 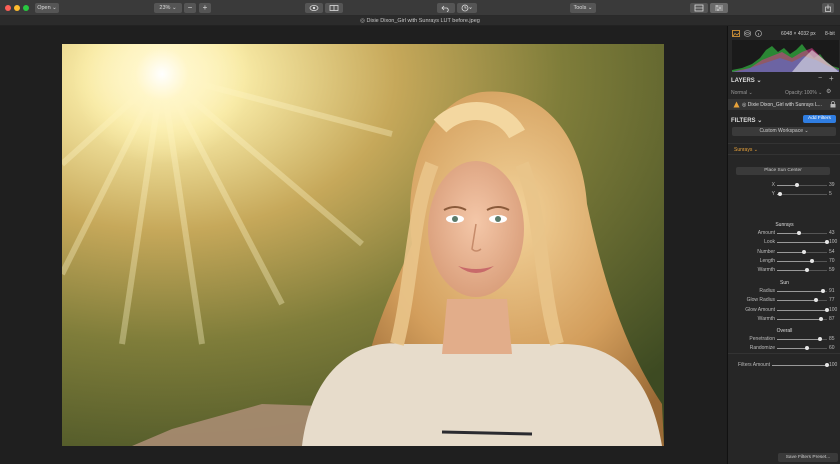 I want to click on slider-glow-amount: Glow Amount 100, so click(x=784, y=310).